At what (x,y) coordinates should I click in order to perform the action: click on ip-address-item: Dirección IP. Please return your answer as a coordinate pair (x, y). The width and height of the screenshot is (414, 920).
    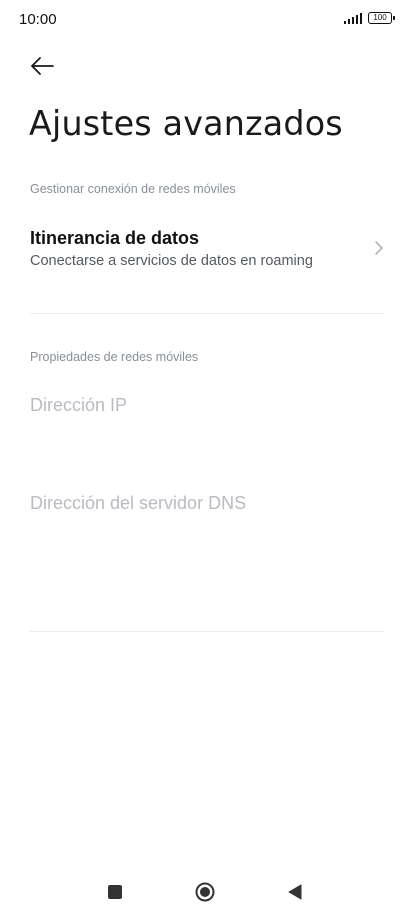
    Looking at the image, I should click on (79, 405).